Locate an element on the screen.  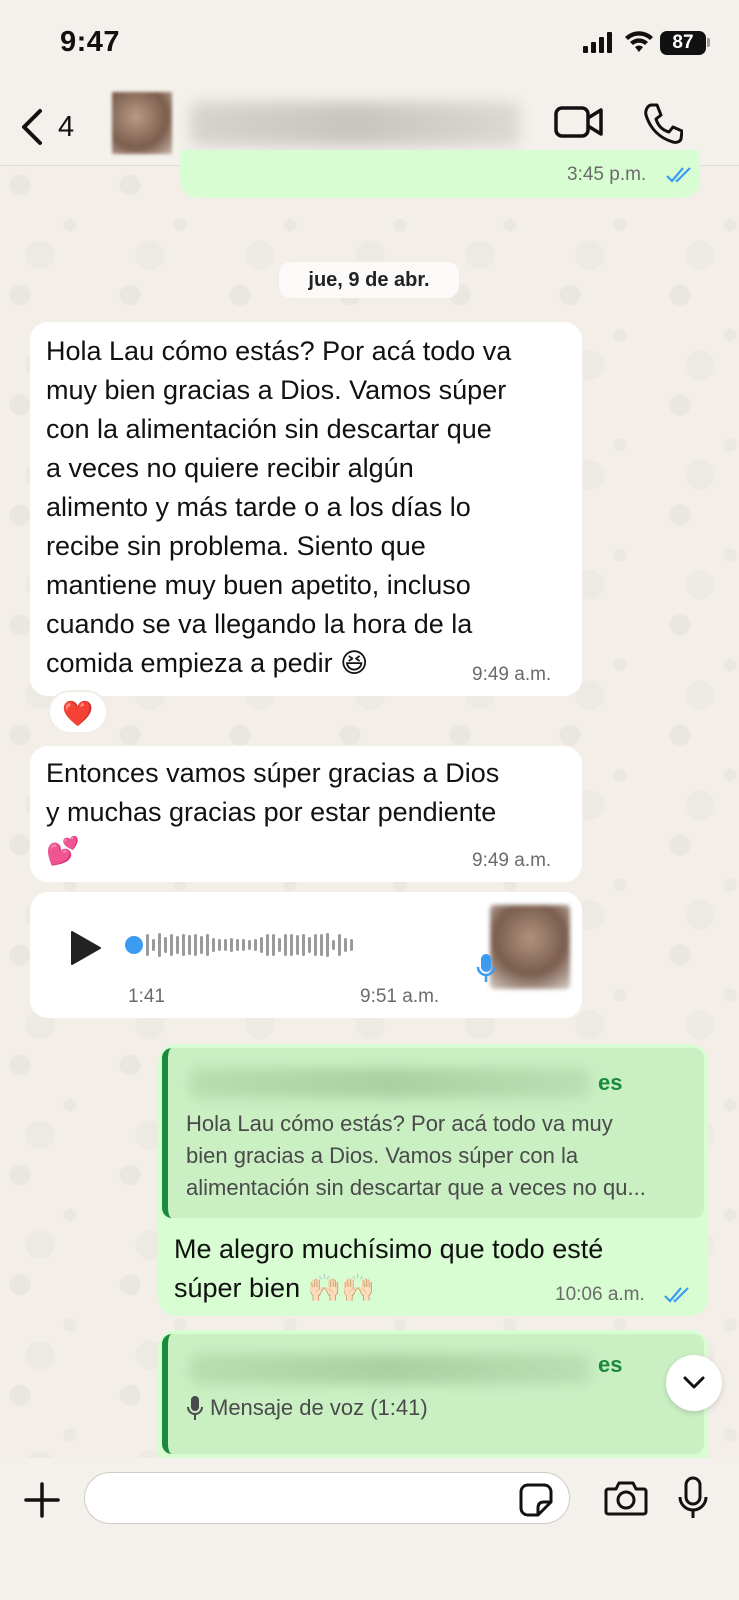
message-line: con la alimentación sin descartar que is located at coordinates (269, 429).